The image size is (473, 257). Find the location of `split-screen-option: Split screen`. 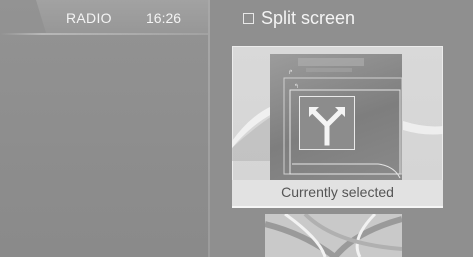

split-screen-option: Split screen is located at coordinates (299, 18).